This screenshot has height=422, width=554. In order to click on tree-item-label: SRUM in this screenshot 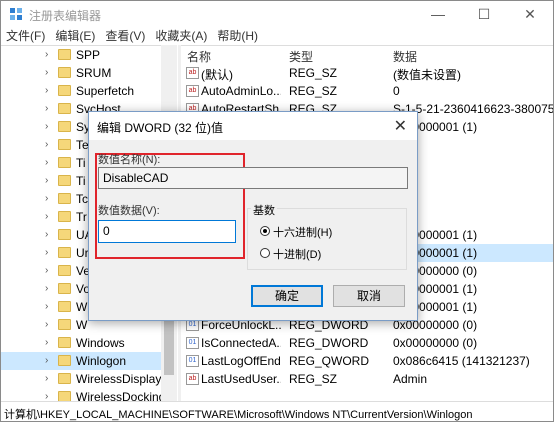, I will do `click(94, 73)`.